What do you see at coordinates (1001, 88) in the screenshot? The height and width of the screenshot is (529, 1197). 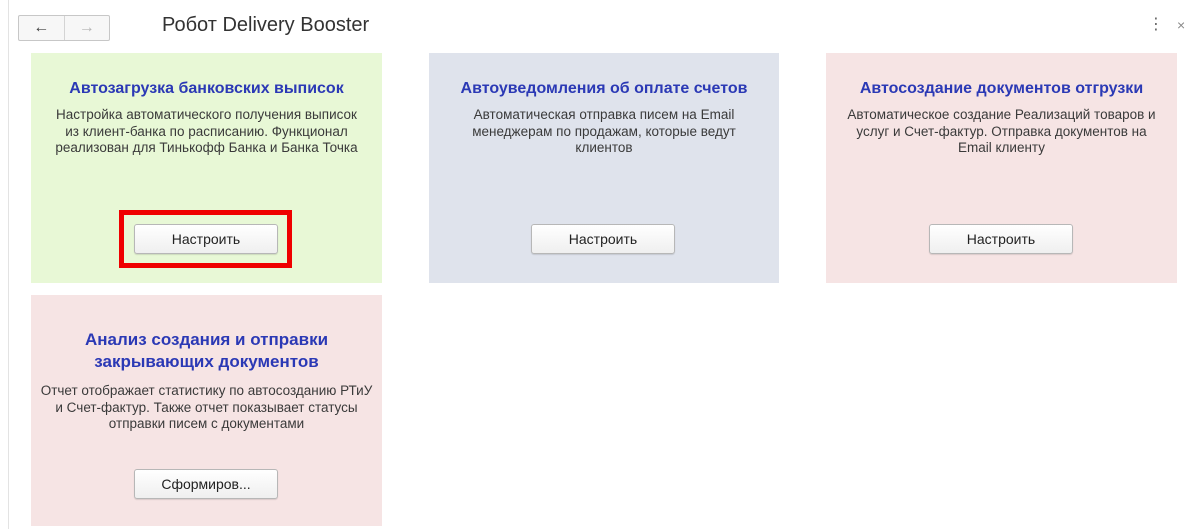 I see `card-title: Автосоздание документов отгрузки` at bounding box center [1001, 88].